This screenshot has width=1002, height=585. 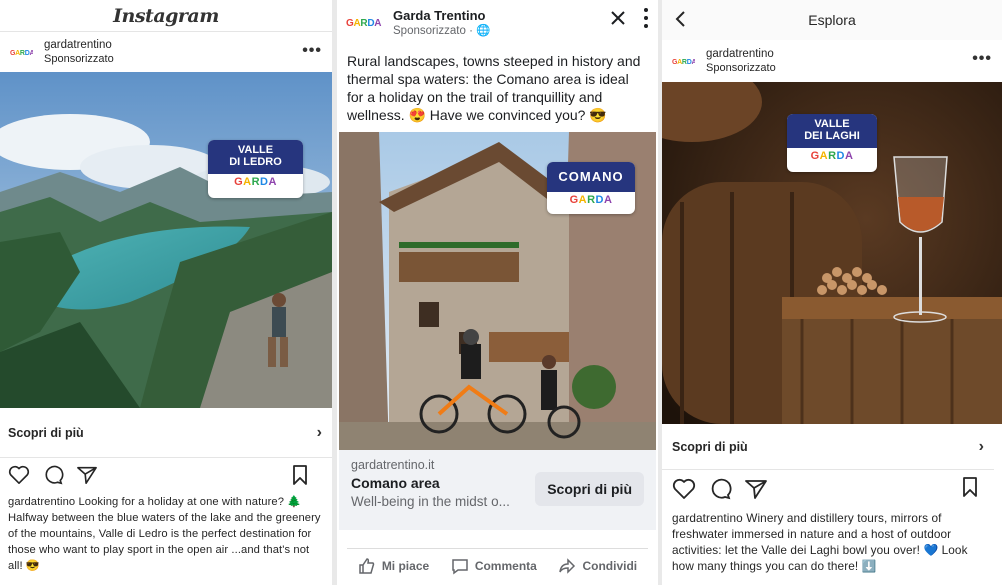 I want to click on instagram-header: Instagram, so click(x=166, y=16).